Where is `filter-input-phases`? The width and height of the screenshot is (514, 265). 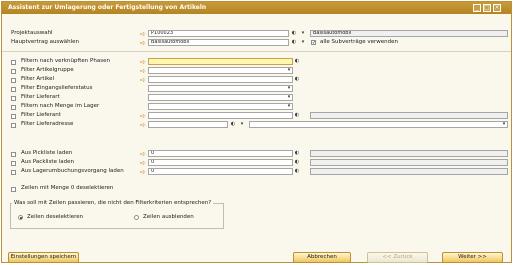 filter-input-phases is located at coordinates (220, 61).